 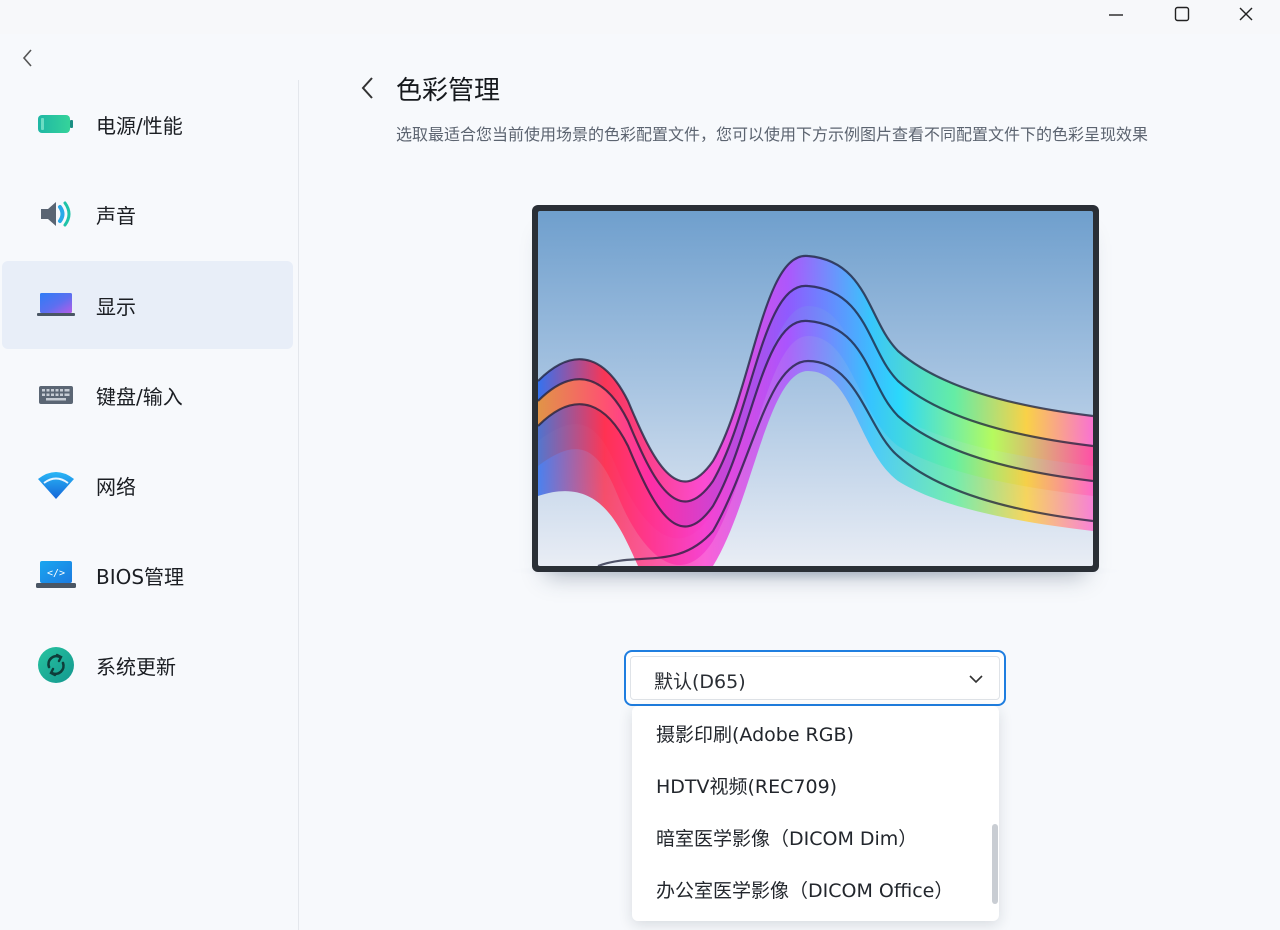 I want to click on wifi-icon, so click(x=56, y=485).